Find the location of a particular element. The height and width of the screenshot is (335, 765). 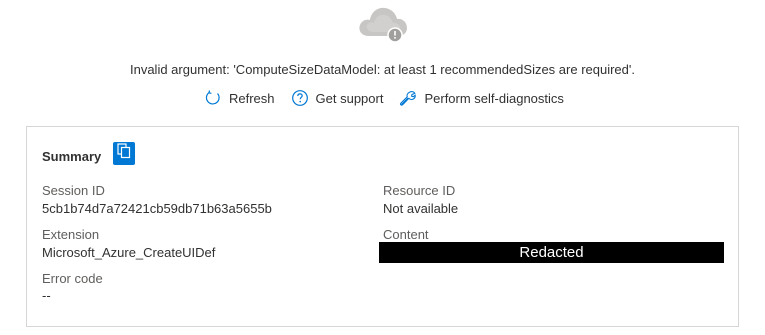

self-diagnostics-button: Perform self-diagnostics is located at coordinates (481, 98).